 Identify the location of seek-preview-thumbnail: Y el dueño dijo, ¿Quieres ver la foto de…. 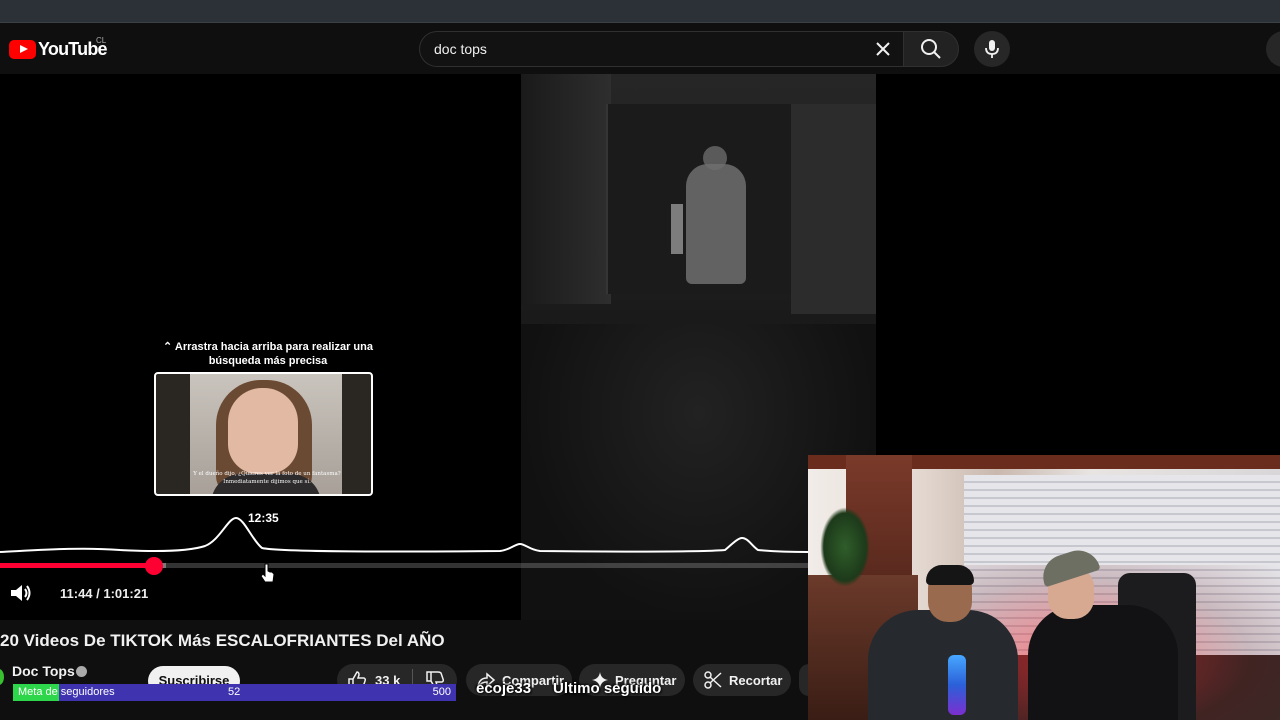
(263, 434).